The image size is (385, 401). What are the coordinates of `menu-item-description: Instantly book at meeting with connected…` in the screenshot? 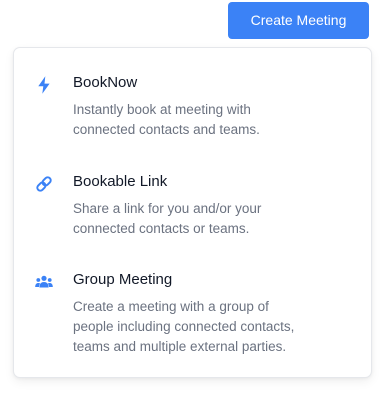 It's located at (215, 120).